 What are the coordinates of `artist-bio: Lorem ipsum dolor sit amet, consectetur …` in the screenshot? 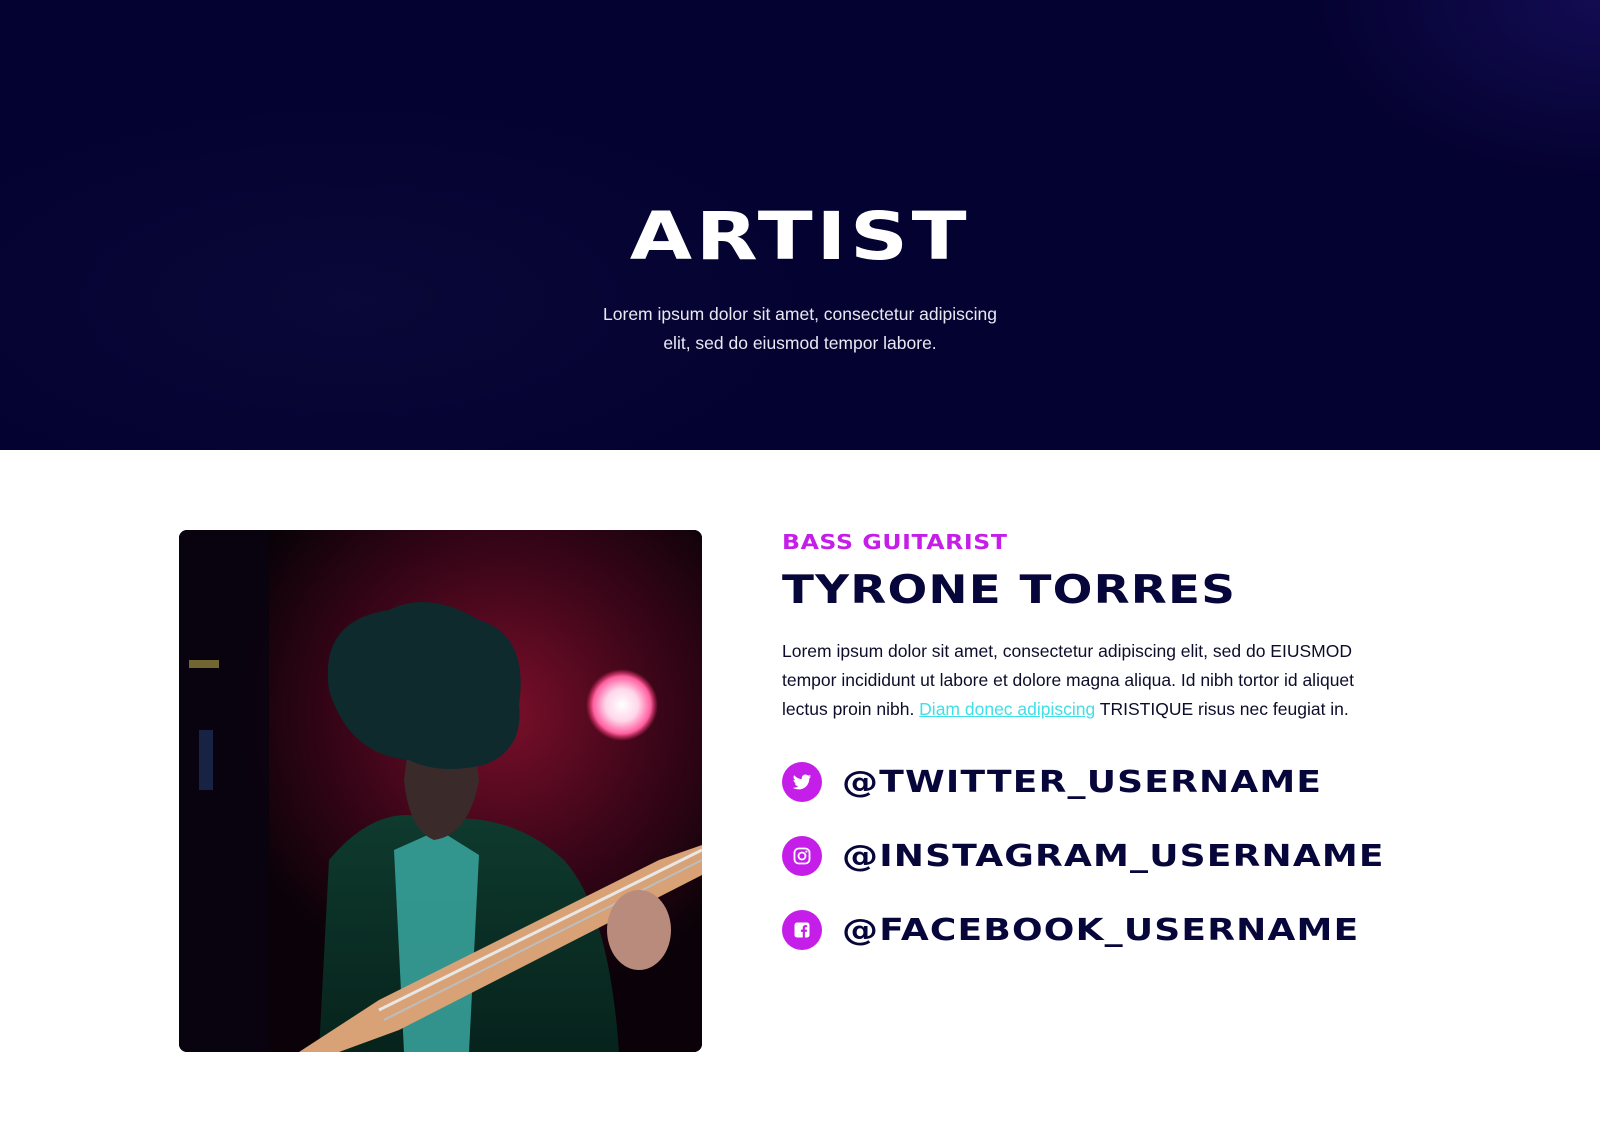 It's located at (1087, 680).